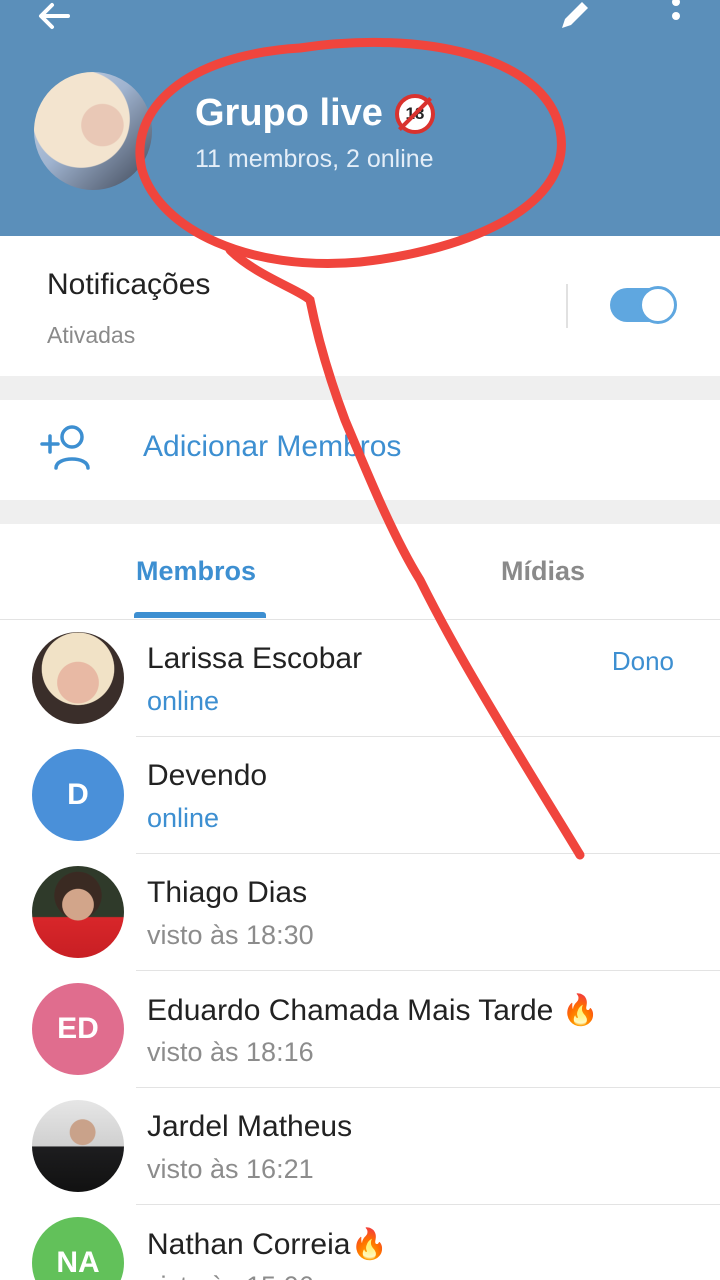  Describe the element at coordinates (129, 284) in the screenshot. I see `notifications-label: Notificações` at that location.